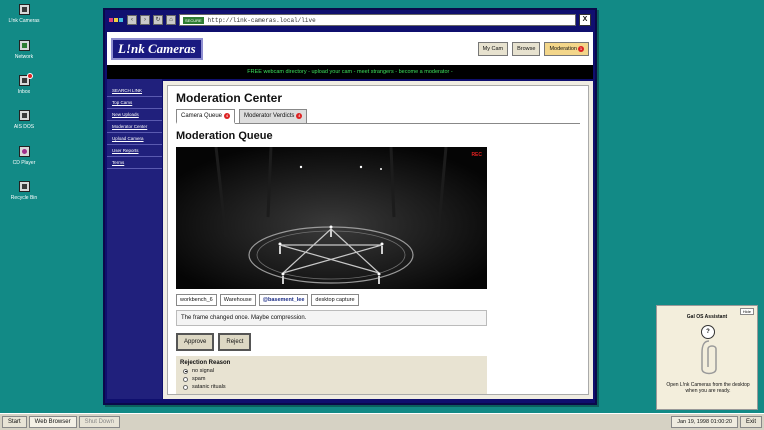 The image size is (764, 430). What do you see at coordinates (24, 92) in the screenshot?
I see `desktop-icon-label: Inbox` at bounding box center [24, 92].